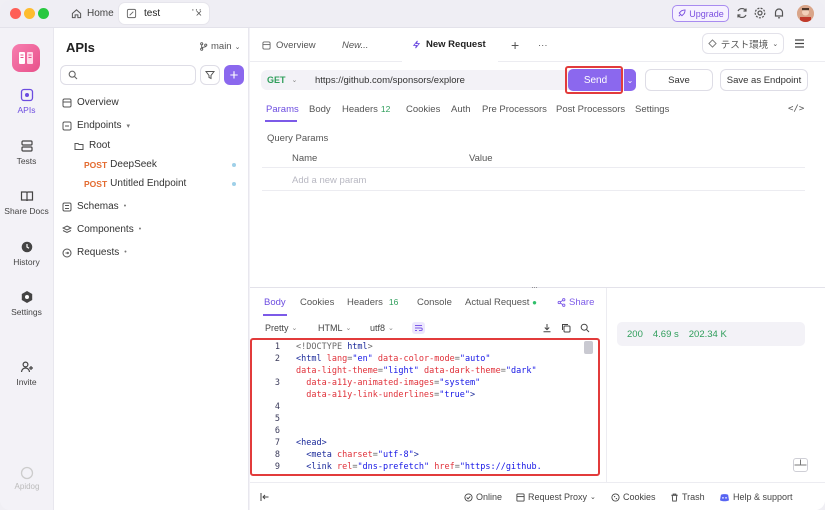 The height and width of the screenshot is (510, 825). I want to click on response-split, so click(606, 385).